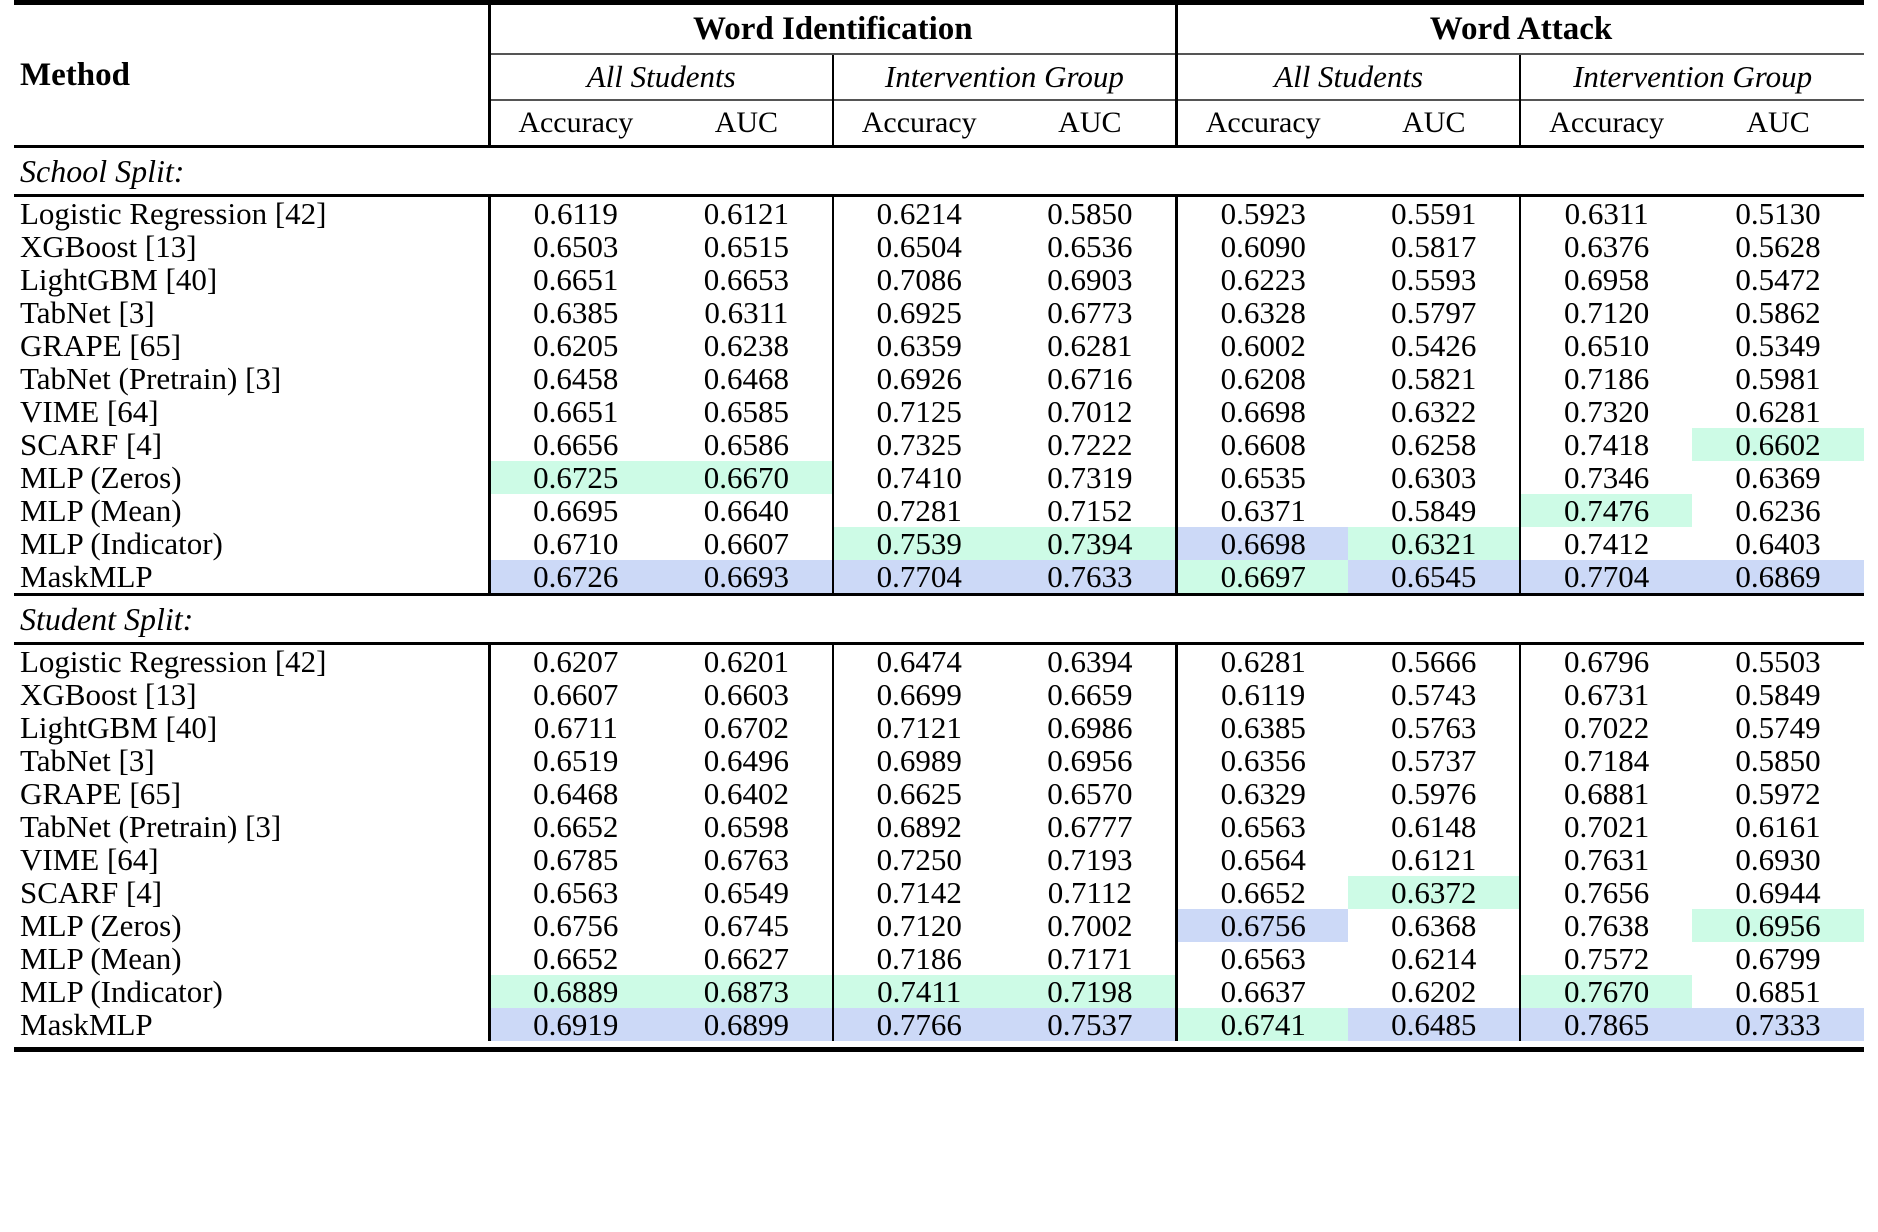  Describe the element at coordinates (1262, 246) in the screenshot. I see `metric-value-cell: 0.6090` at that location.